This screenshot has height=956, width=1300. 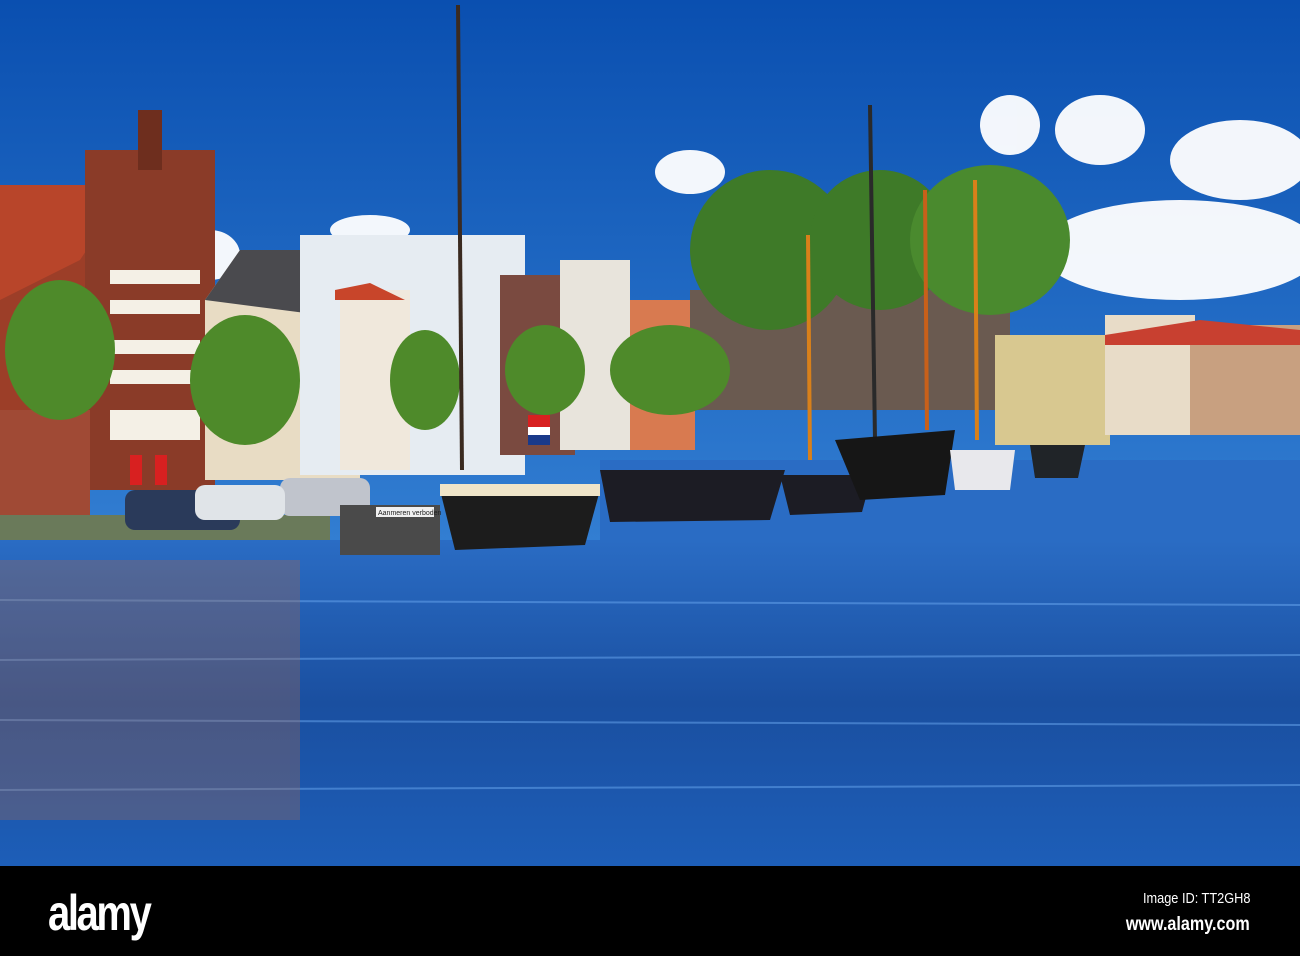 I want to click on watermark-footer: alamy Image ID: TT2GH8 www.alamy.com, so click(x=650, y=911).